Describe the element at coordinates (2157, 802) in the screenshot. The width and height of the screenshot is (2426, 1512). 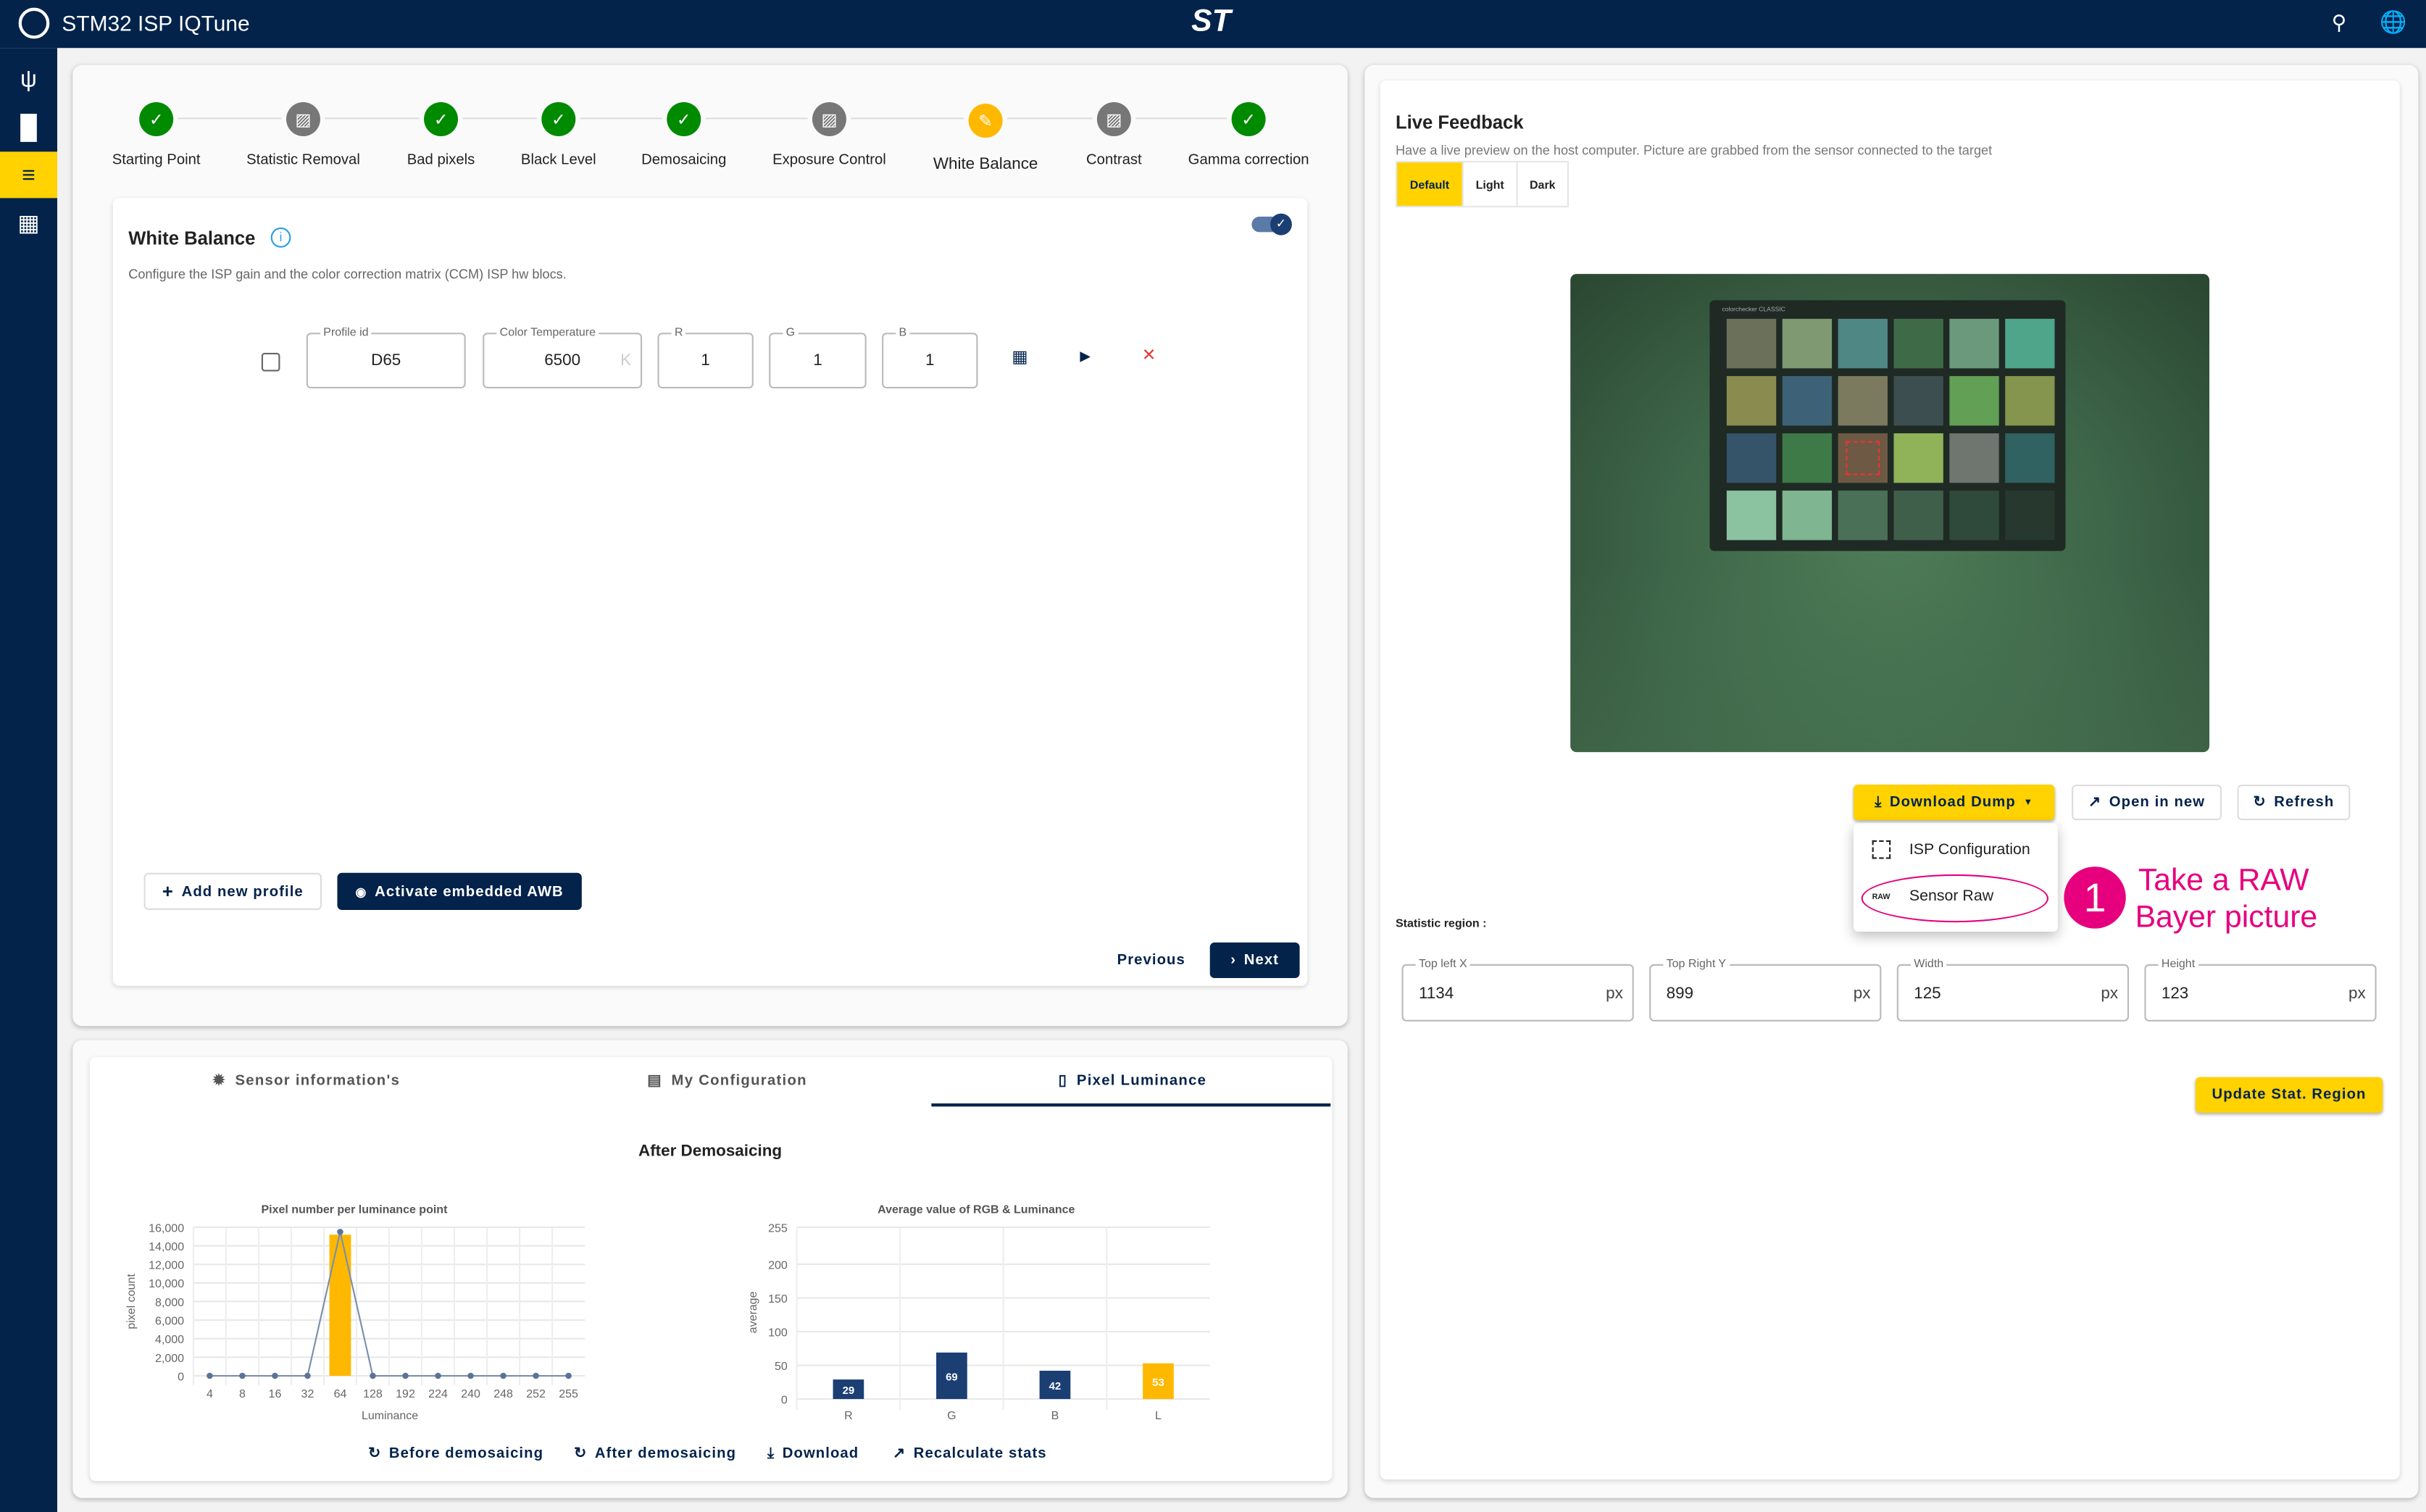
I see `button-label: Open in new` at that location.